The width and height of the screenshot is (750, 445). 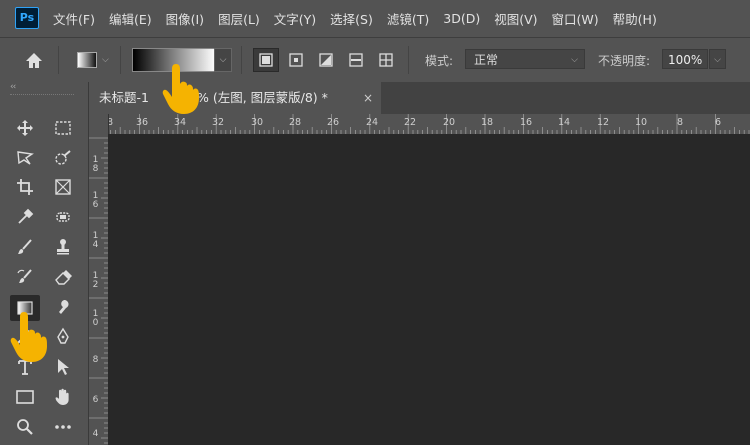 I want to click on ruler-origin, so click(x=99, y=124).